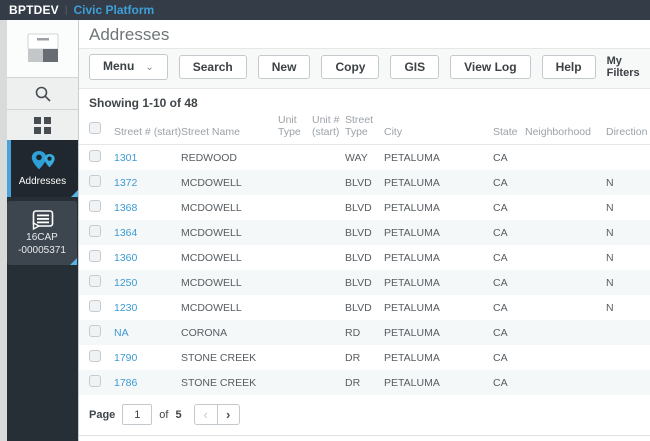  Describe the element at coordinates (42, 125) in the screenshot. I see `apps-menu-button` at that location.